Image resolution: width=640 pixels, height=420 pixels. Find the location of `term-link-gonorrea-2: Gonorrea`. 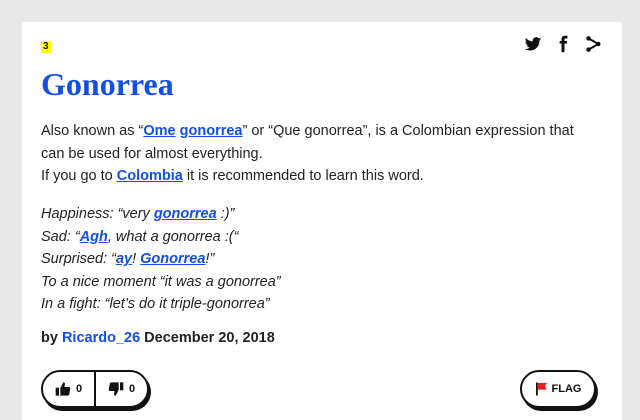

term-link-gonorrea-2: Gonorrea is located at coordinates (172, 259).